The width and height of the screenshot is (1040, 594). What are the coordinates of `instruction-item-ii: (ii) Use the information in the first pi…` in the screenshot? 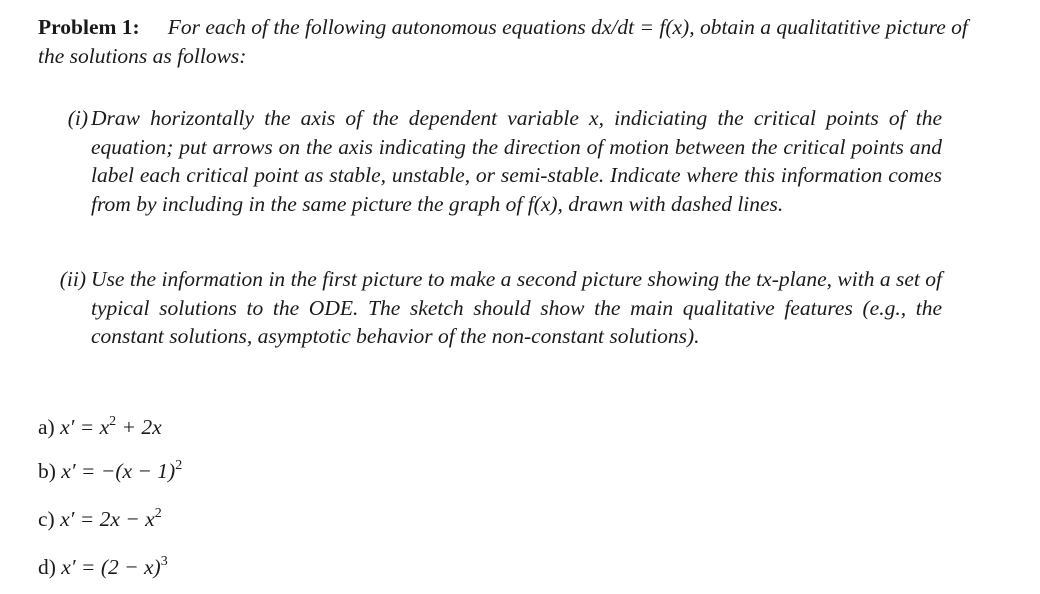 It's located at (495, 308).